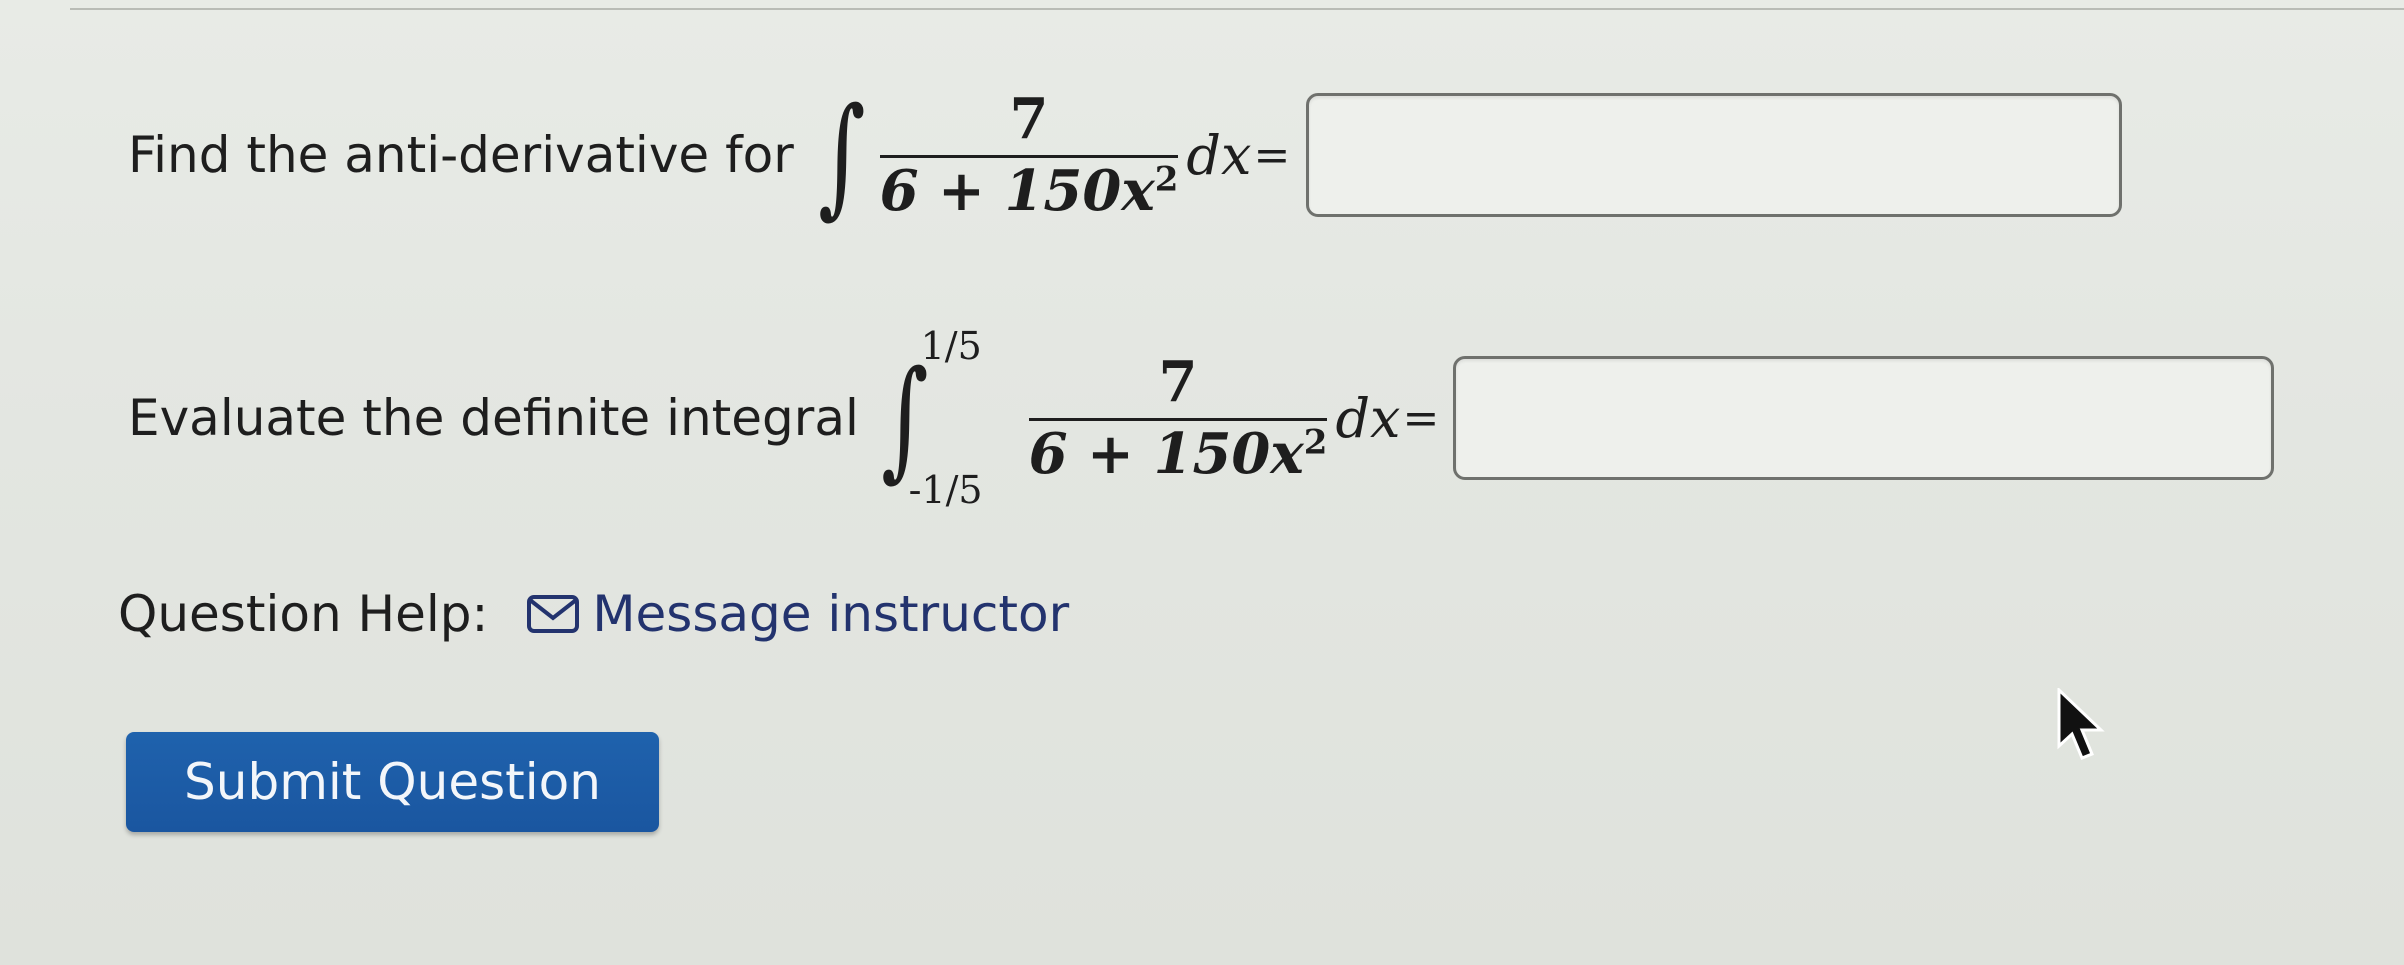 Image resolution: width=2404 pixels, height=965 pixels. Describe the element at coordinates (2081, 724) in the screenshot. I see `mouse-pointer-icon` at that location.